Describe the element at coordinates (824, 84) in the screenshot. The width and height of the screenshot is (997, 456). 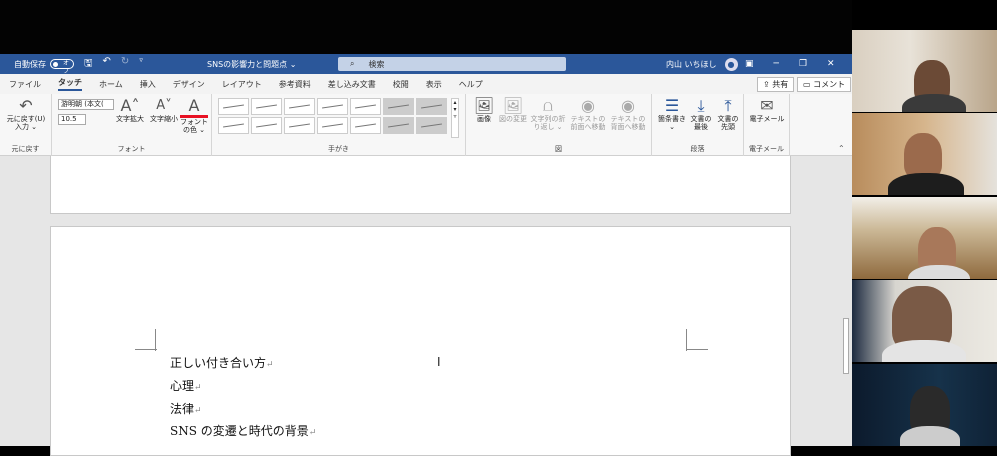
I see `comment-button: ▭ コメント` at that location.